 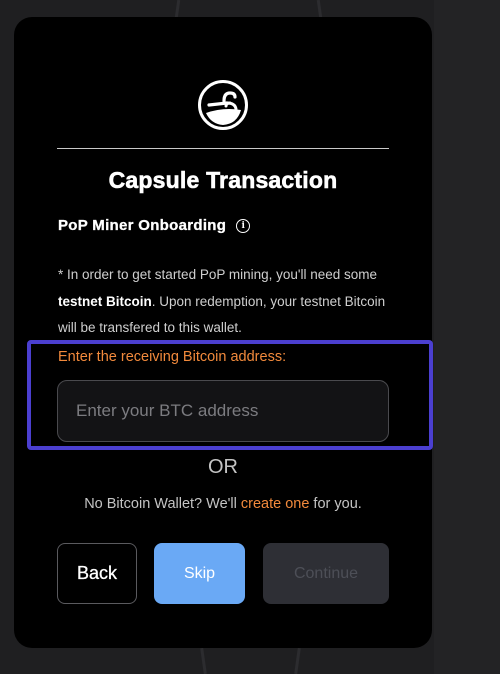 What do you see at coordinates (172, 357) in the screenshot?
I see `btc-address-label: Enter the receiving Bitcoin address:` at bounding box center [172, 357].